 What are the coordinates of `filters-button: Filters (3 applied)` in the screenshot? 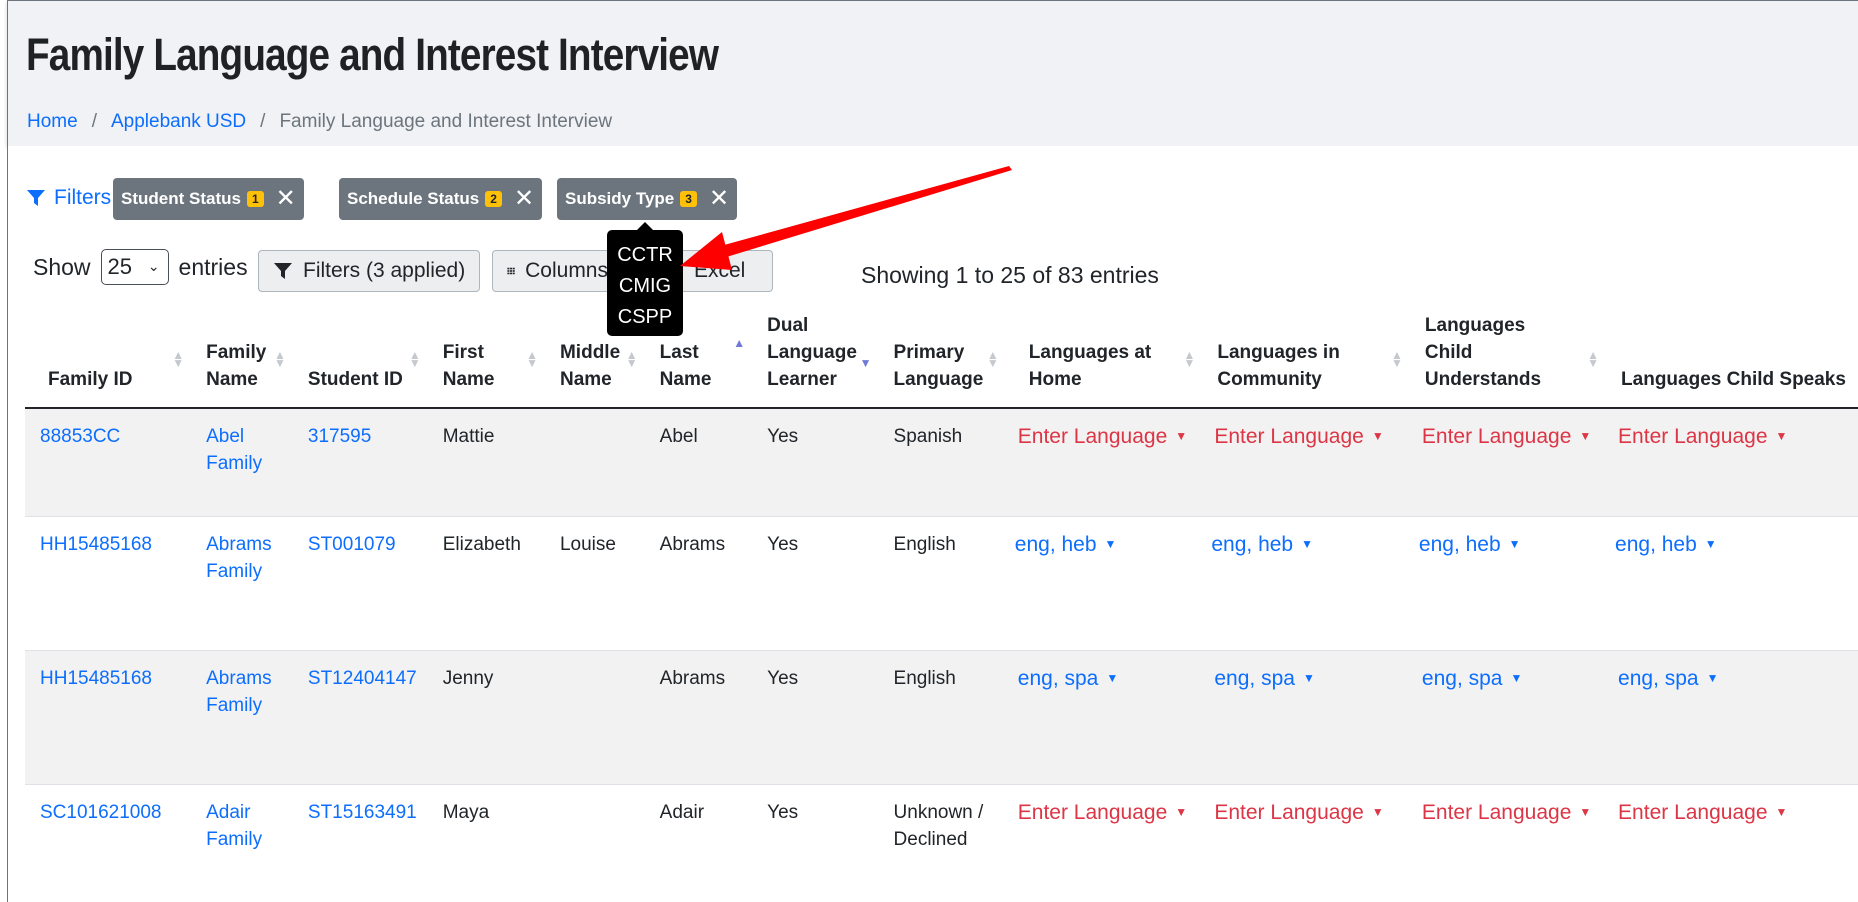 It's located at (369, 271).